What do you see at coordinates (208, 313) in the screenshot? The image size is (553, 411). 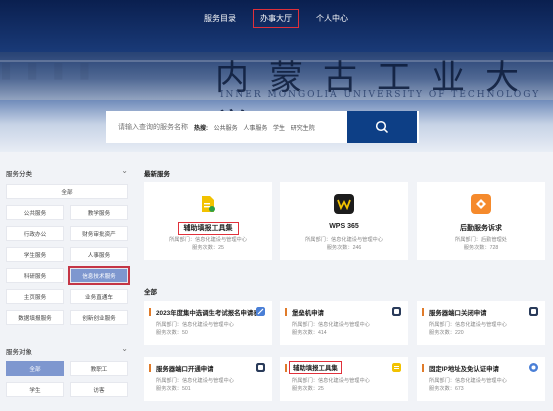 I see `service-name: 2023年度集中选调生考试报名申请表` at bounding box center [208, 313].